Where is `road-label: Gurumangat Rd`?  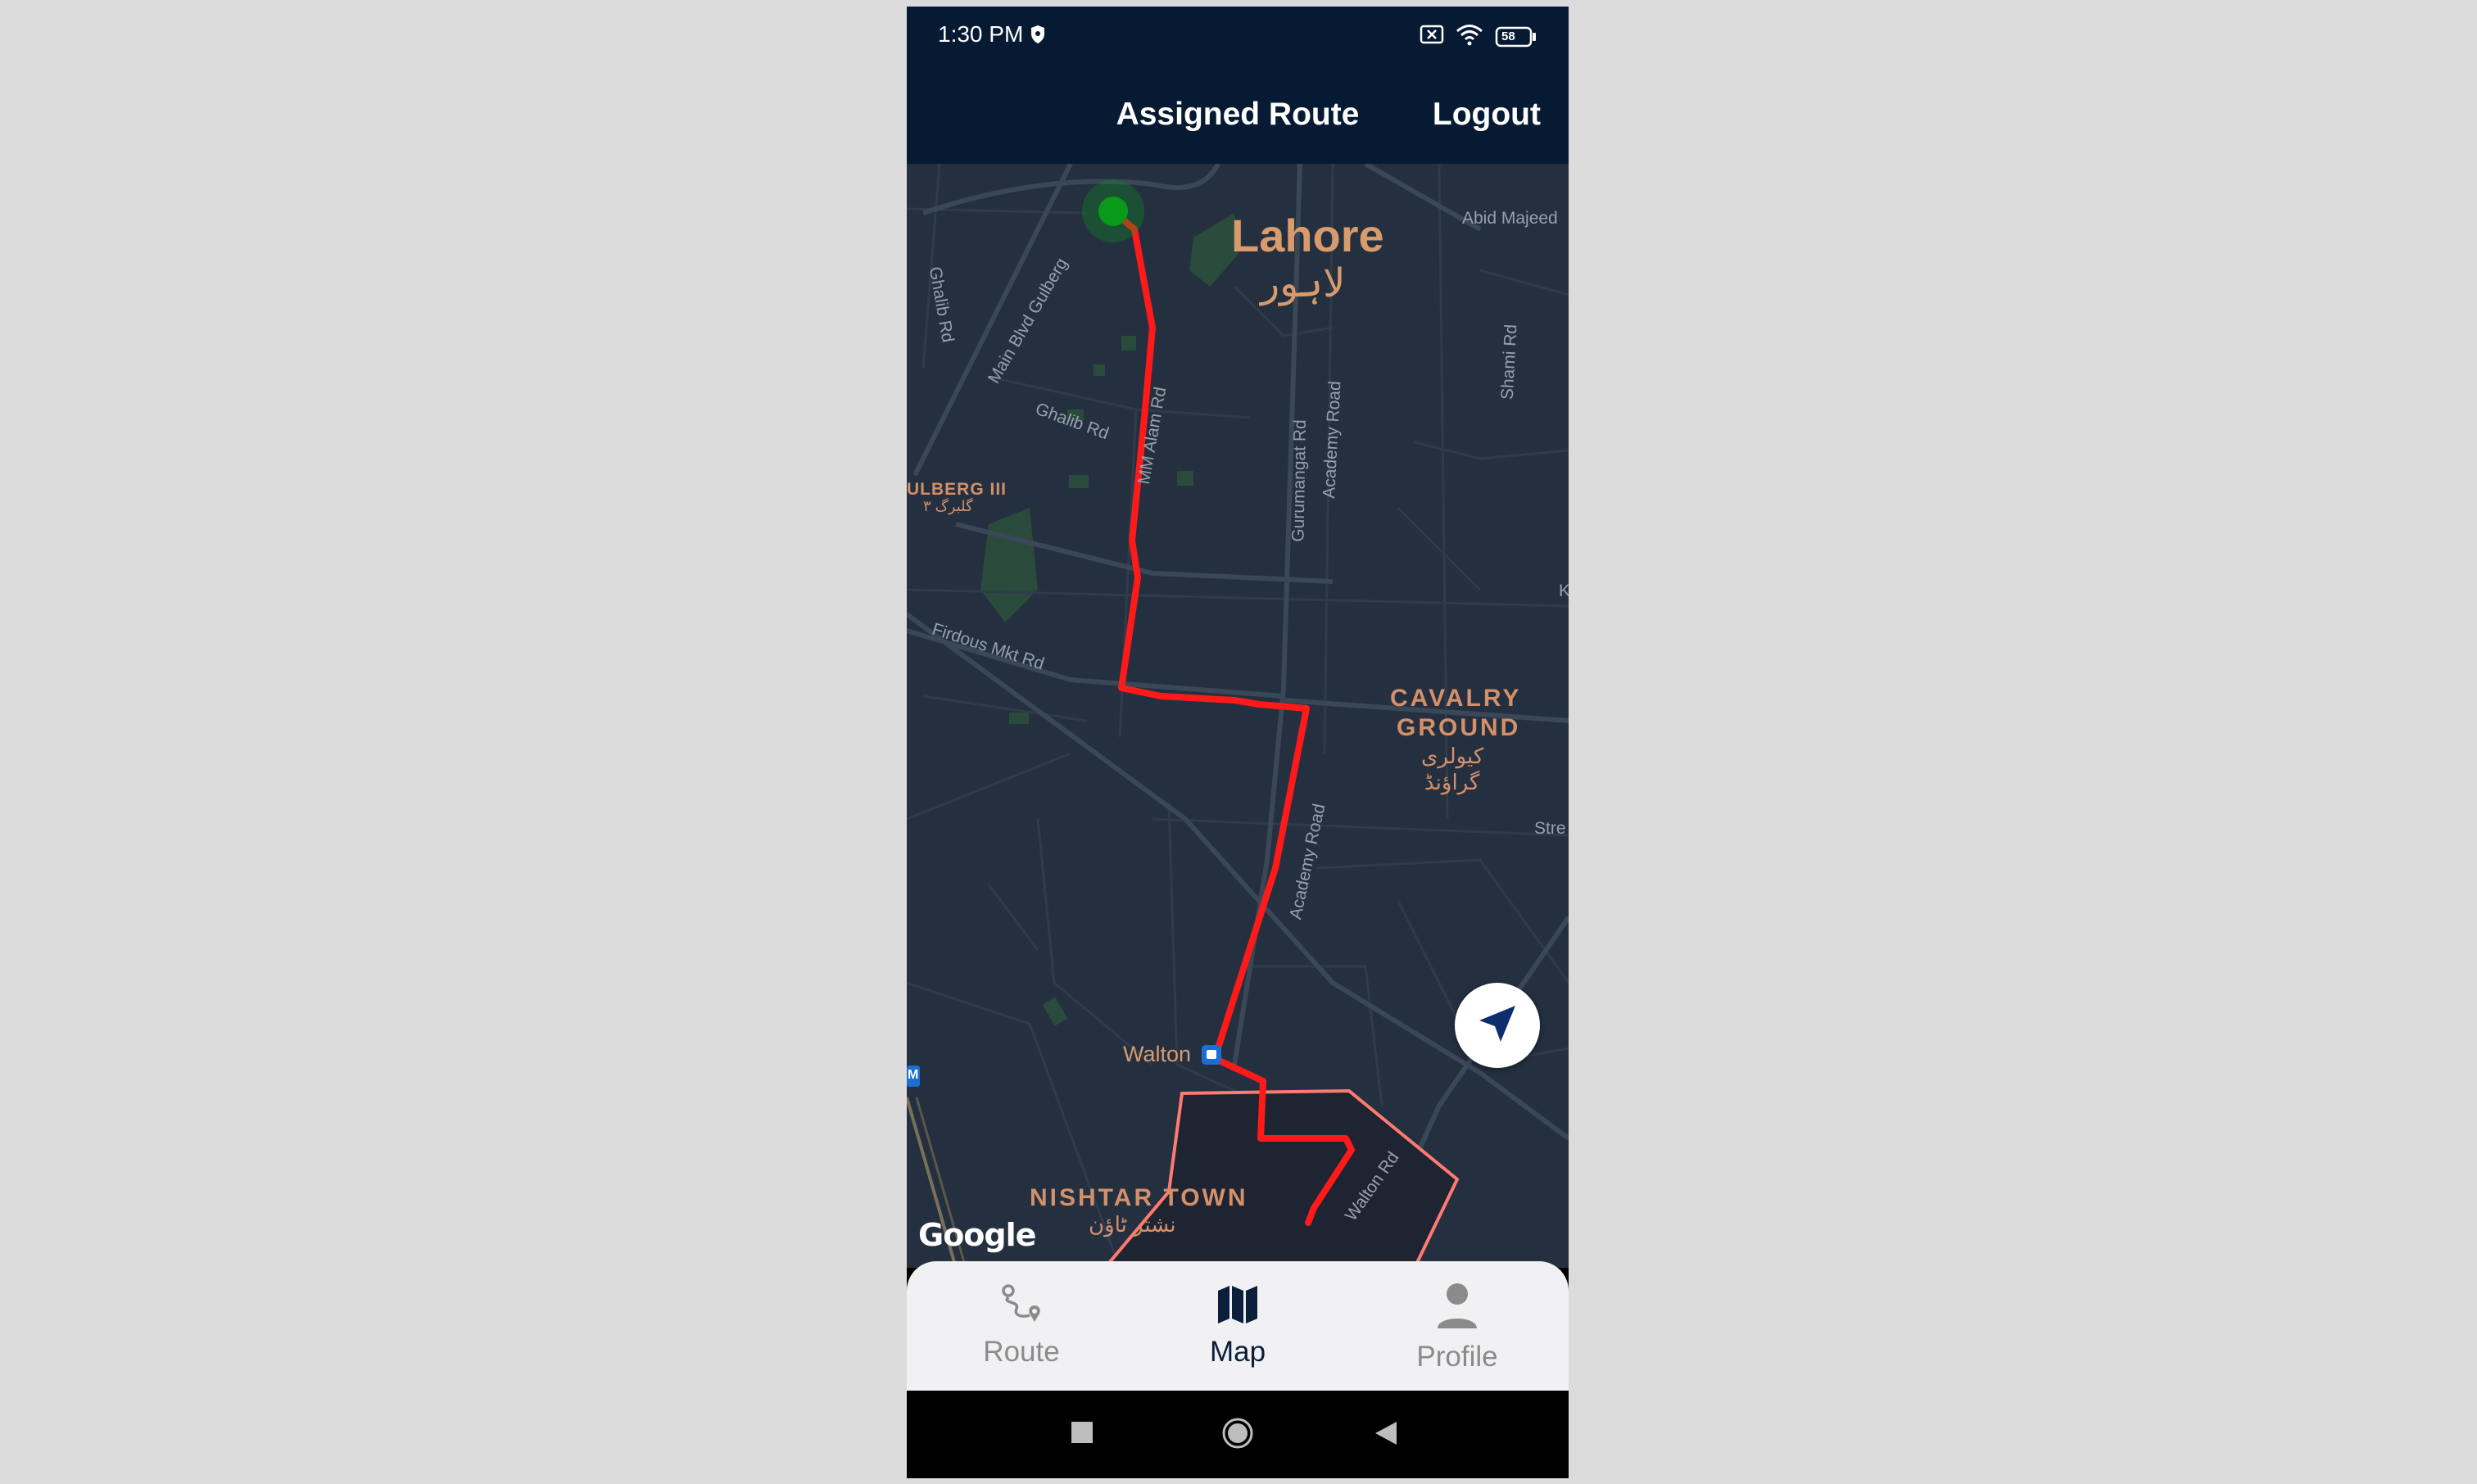
road-label: Gurumangat Rd is located at coordinates (1299, 480).